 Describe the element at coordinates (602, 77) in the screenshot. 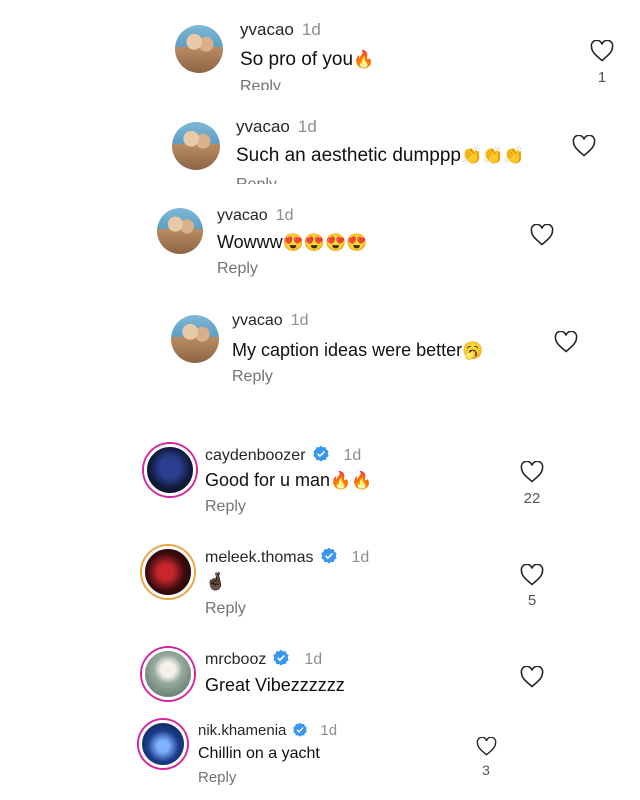

I see `like-count: 1` at that location.